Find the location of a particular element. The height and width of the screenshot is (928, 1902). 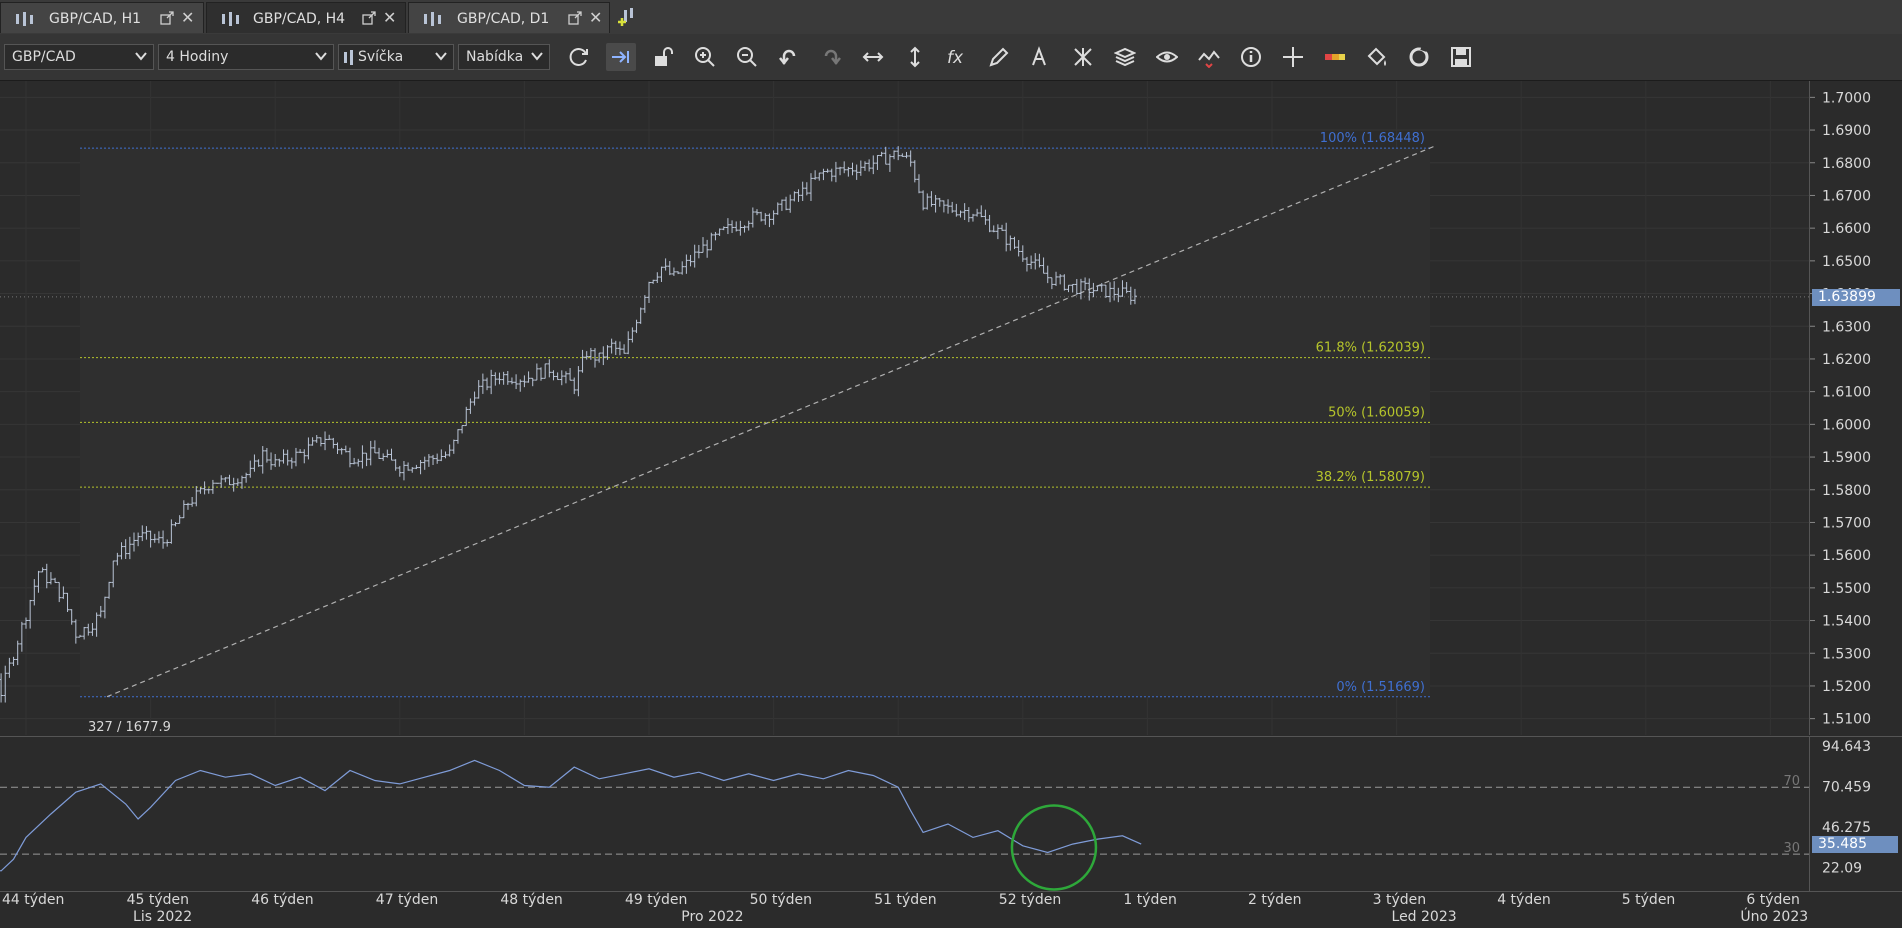

auto-scroll-button is located at coordinates (621, 57).